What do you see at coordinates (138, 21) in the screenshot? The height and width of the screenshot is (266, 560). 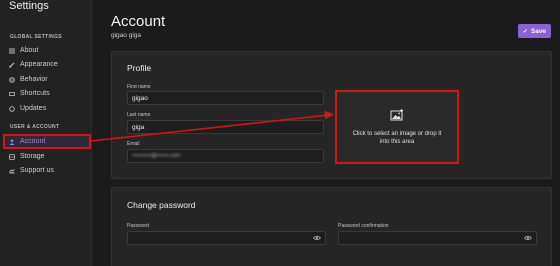 I see `page-title: Account` at bounding box center [138, 21].